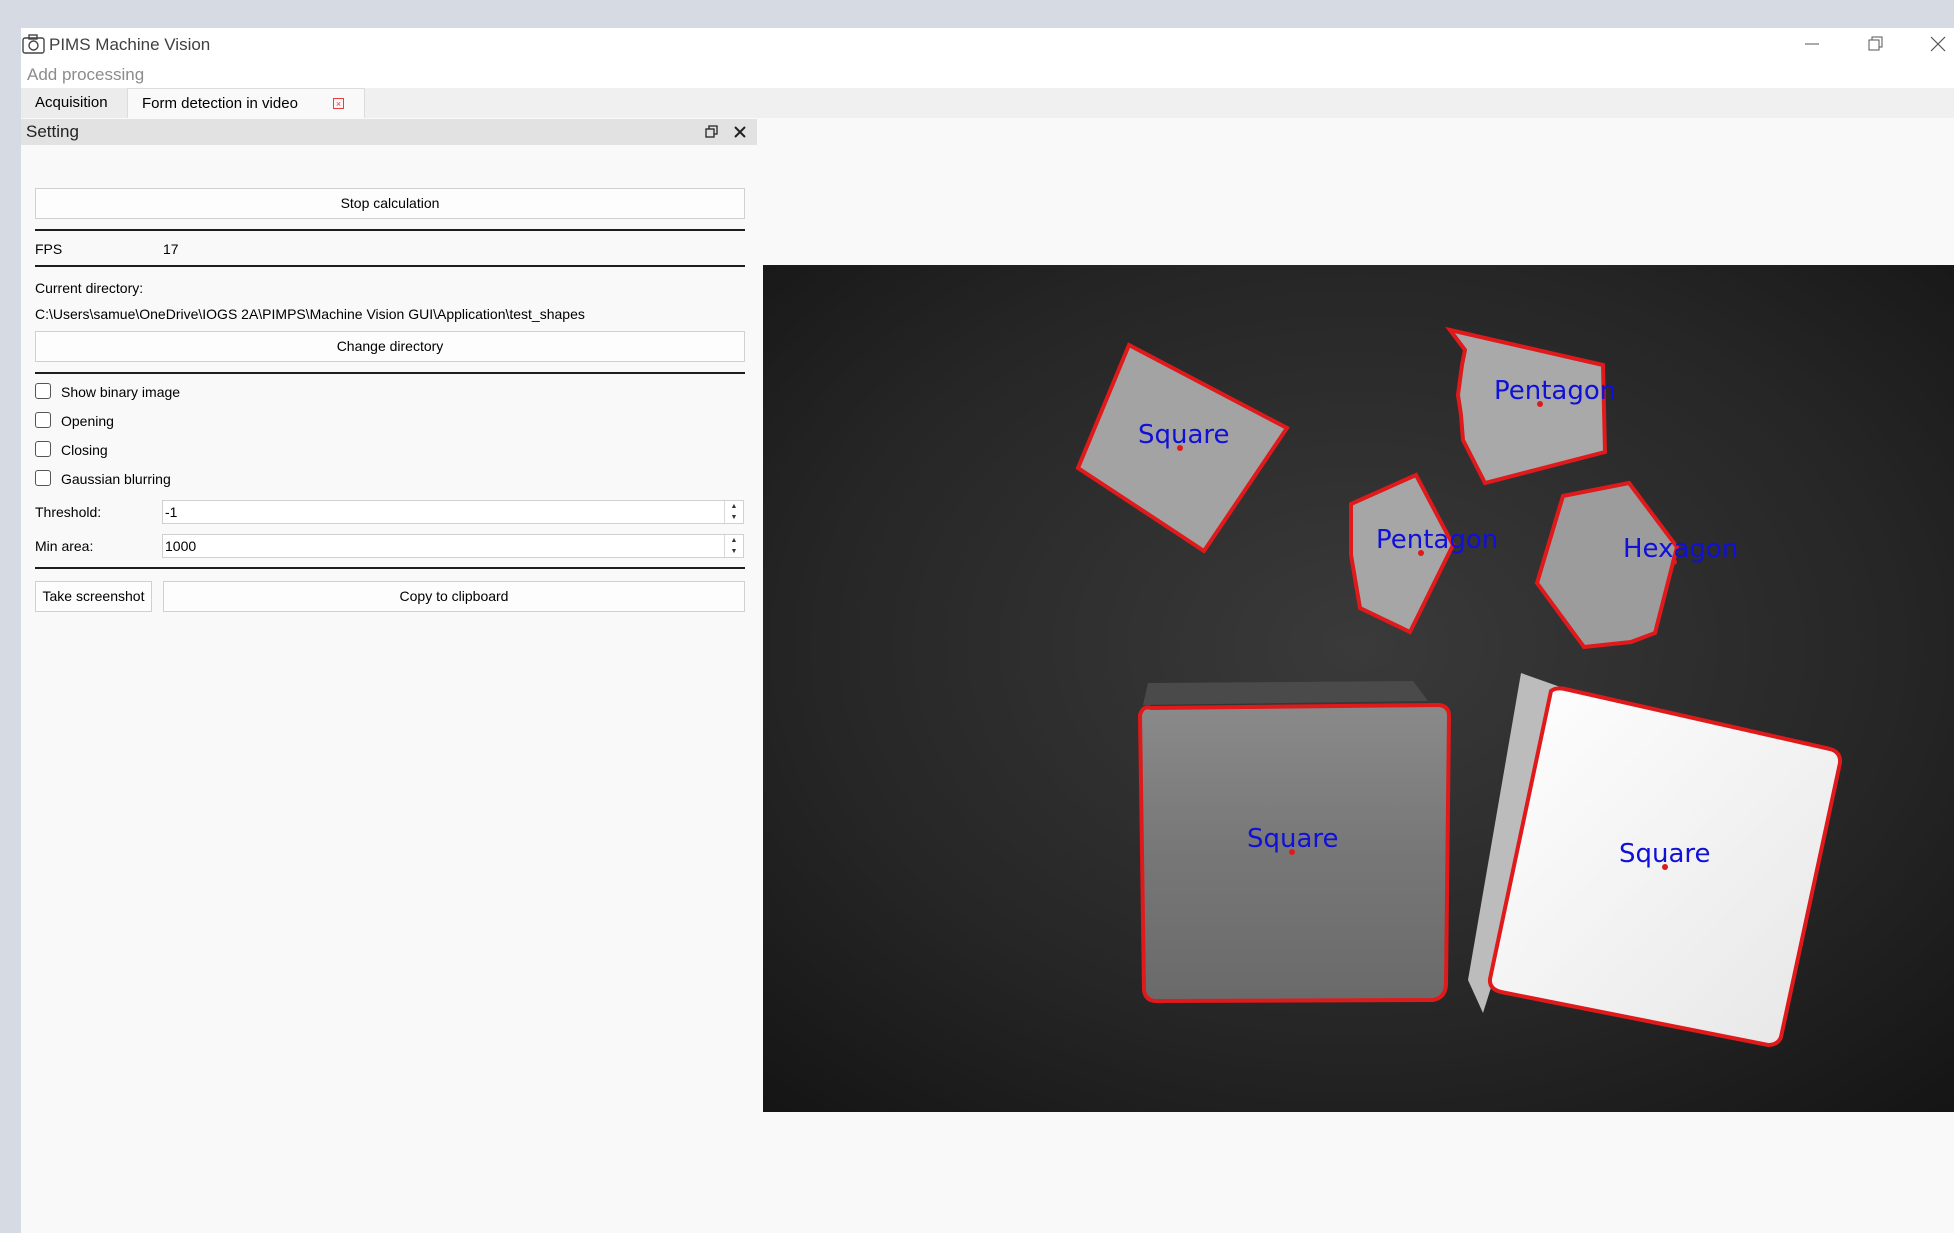  I want to click on checkbox-label: Show binary image, so click(121, 392).